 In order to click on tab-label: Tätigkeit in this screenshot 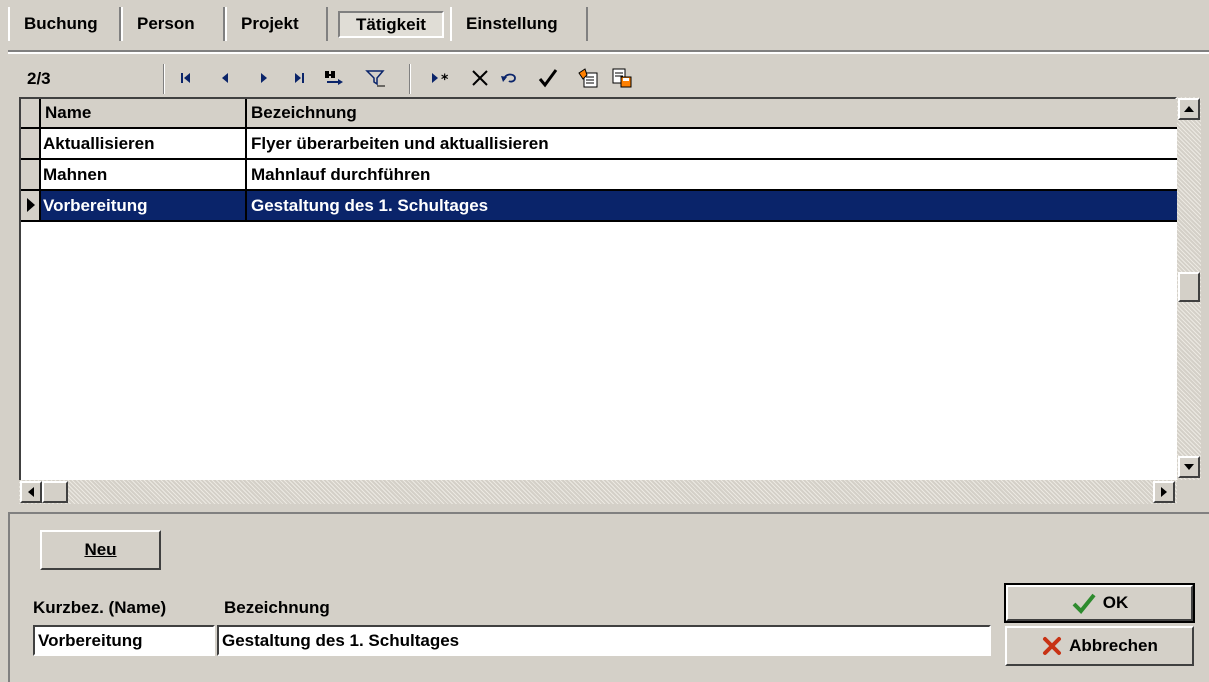, I will do `click(391, 24)`.